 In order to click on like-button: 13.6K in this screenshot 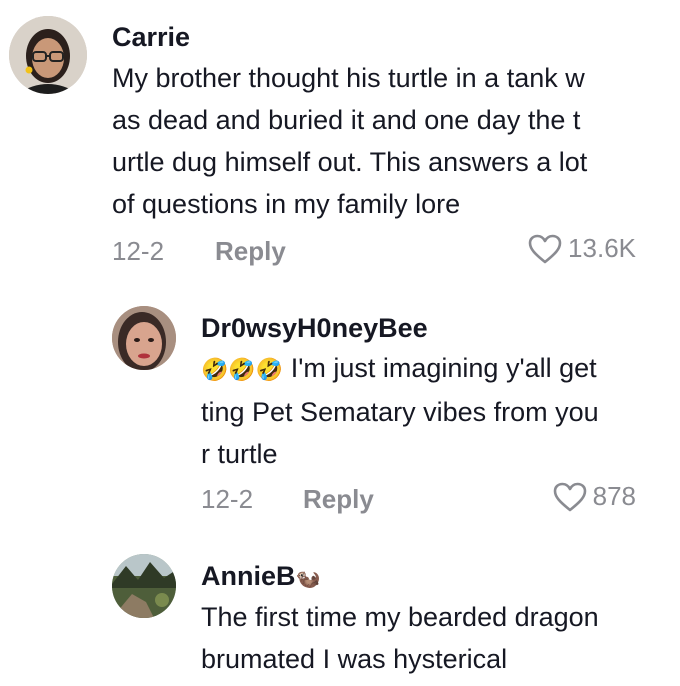, I will do `click(582, 248)`.